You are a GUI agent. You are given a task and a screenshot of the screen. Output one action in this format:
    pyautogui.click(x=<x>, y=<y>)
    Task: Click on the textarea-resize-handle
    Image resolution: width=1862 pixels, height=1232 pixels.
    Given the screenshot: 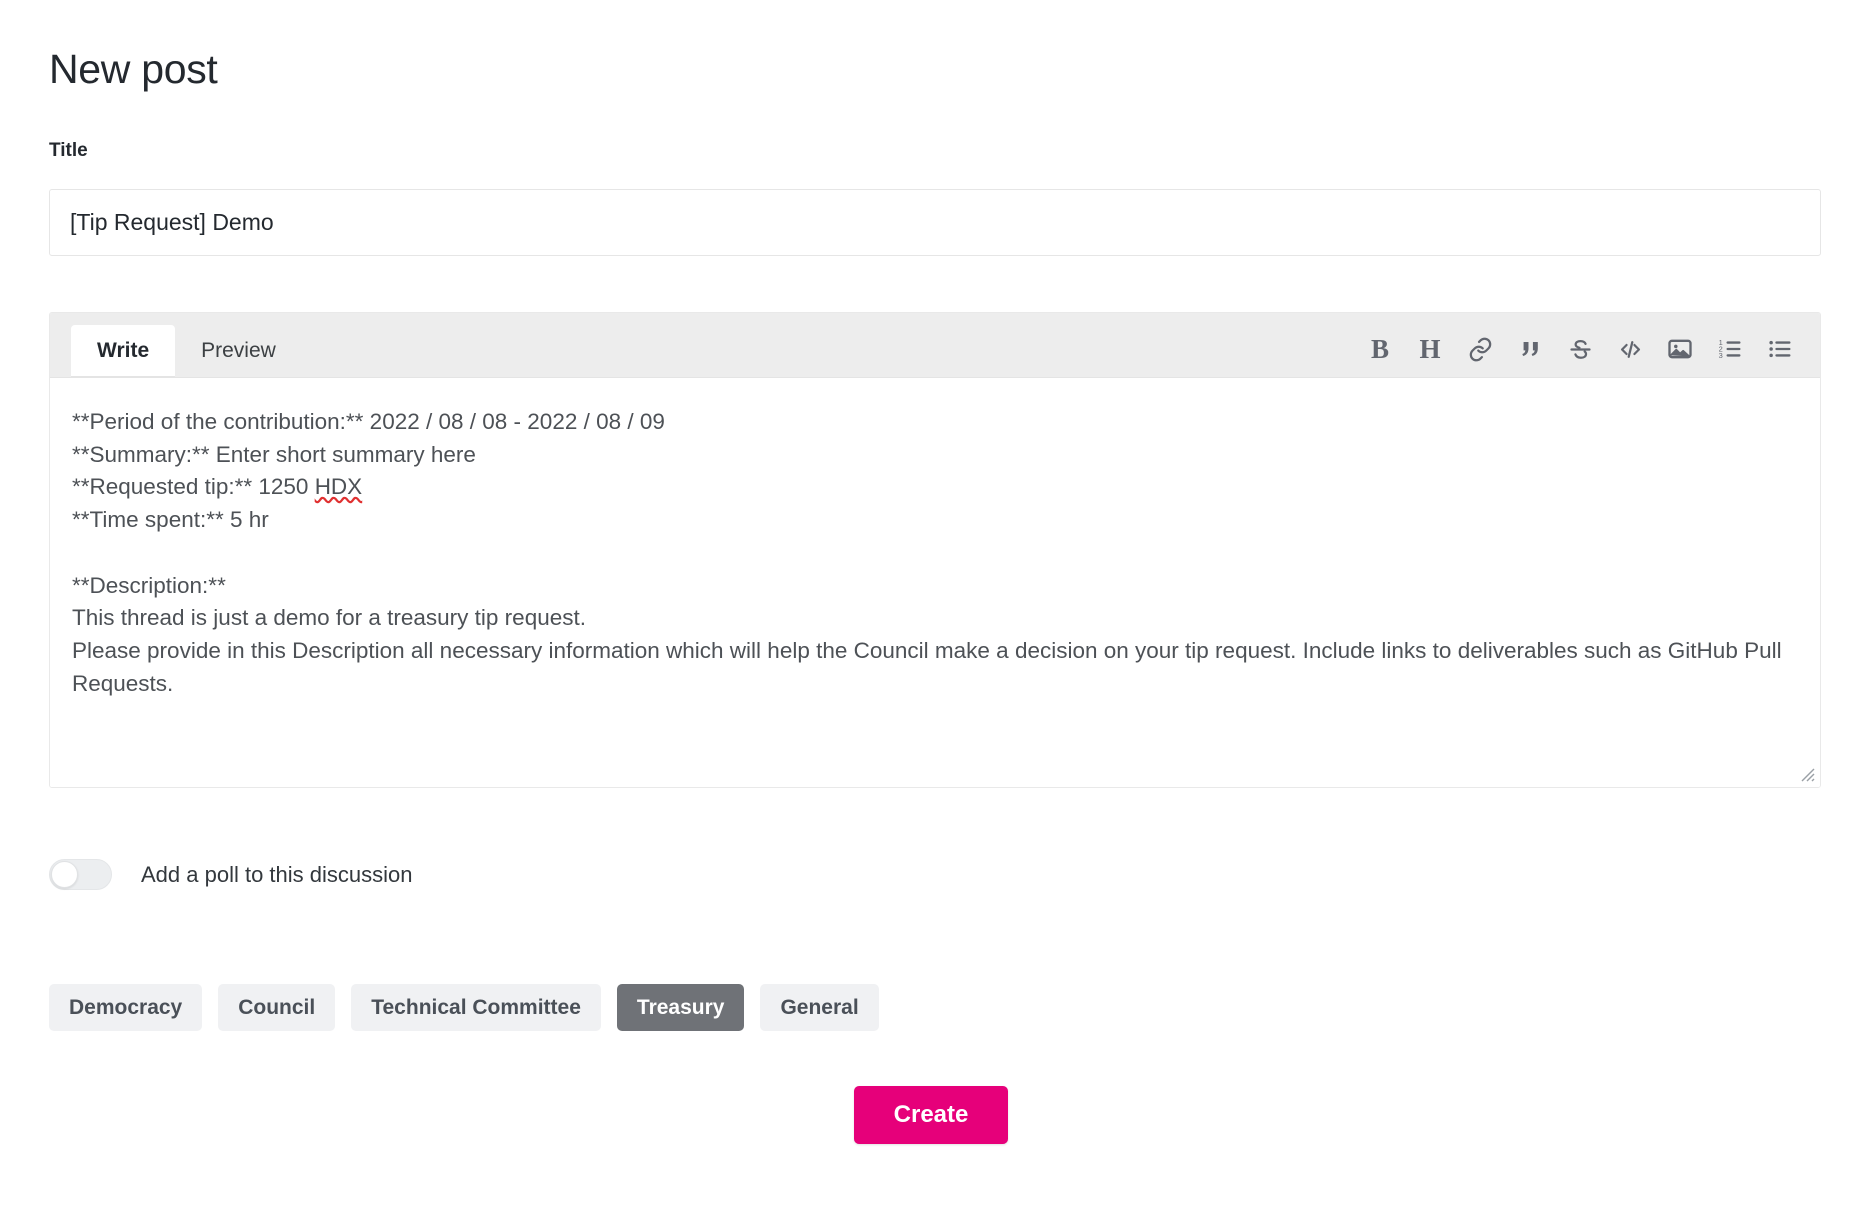 What is the action you would take?
    pyautogui.click(x=1805, y=772)
    